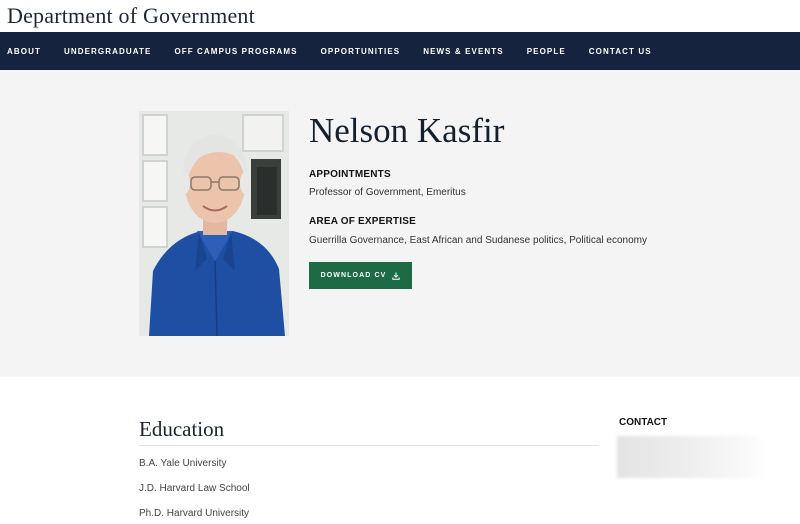  Describe the element at coordinates (353, 275) in the screenshot. I see `download-cv-label: DOWNLOAD CV` at that location.